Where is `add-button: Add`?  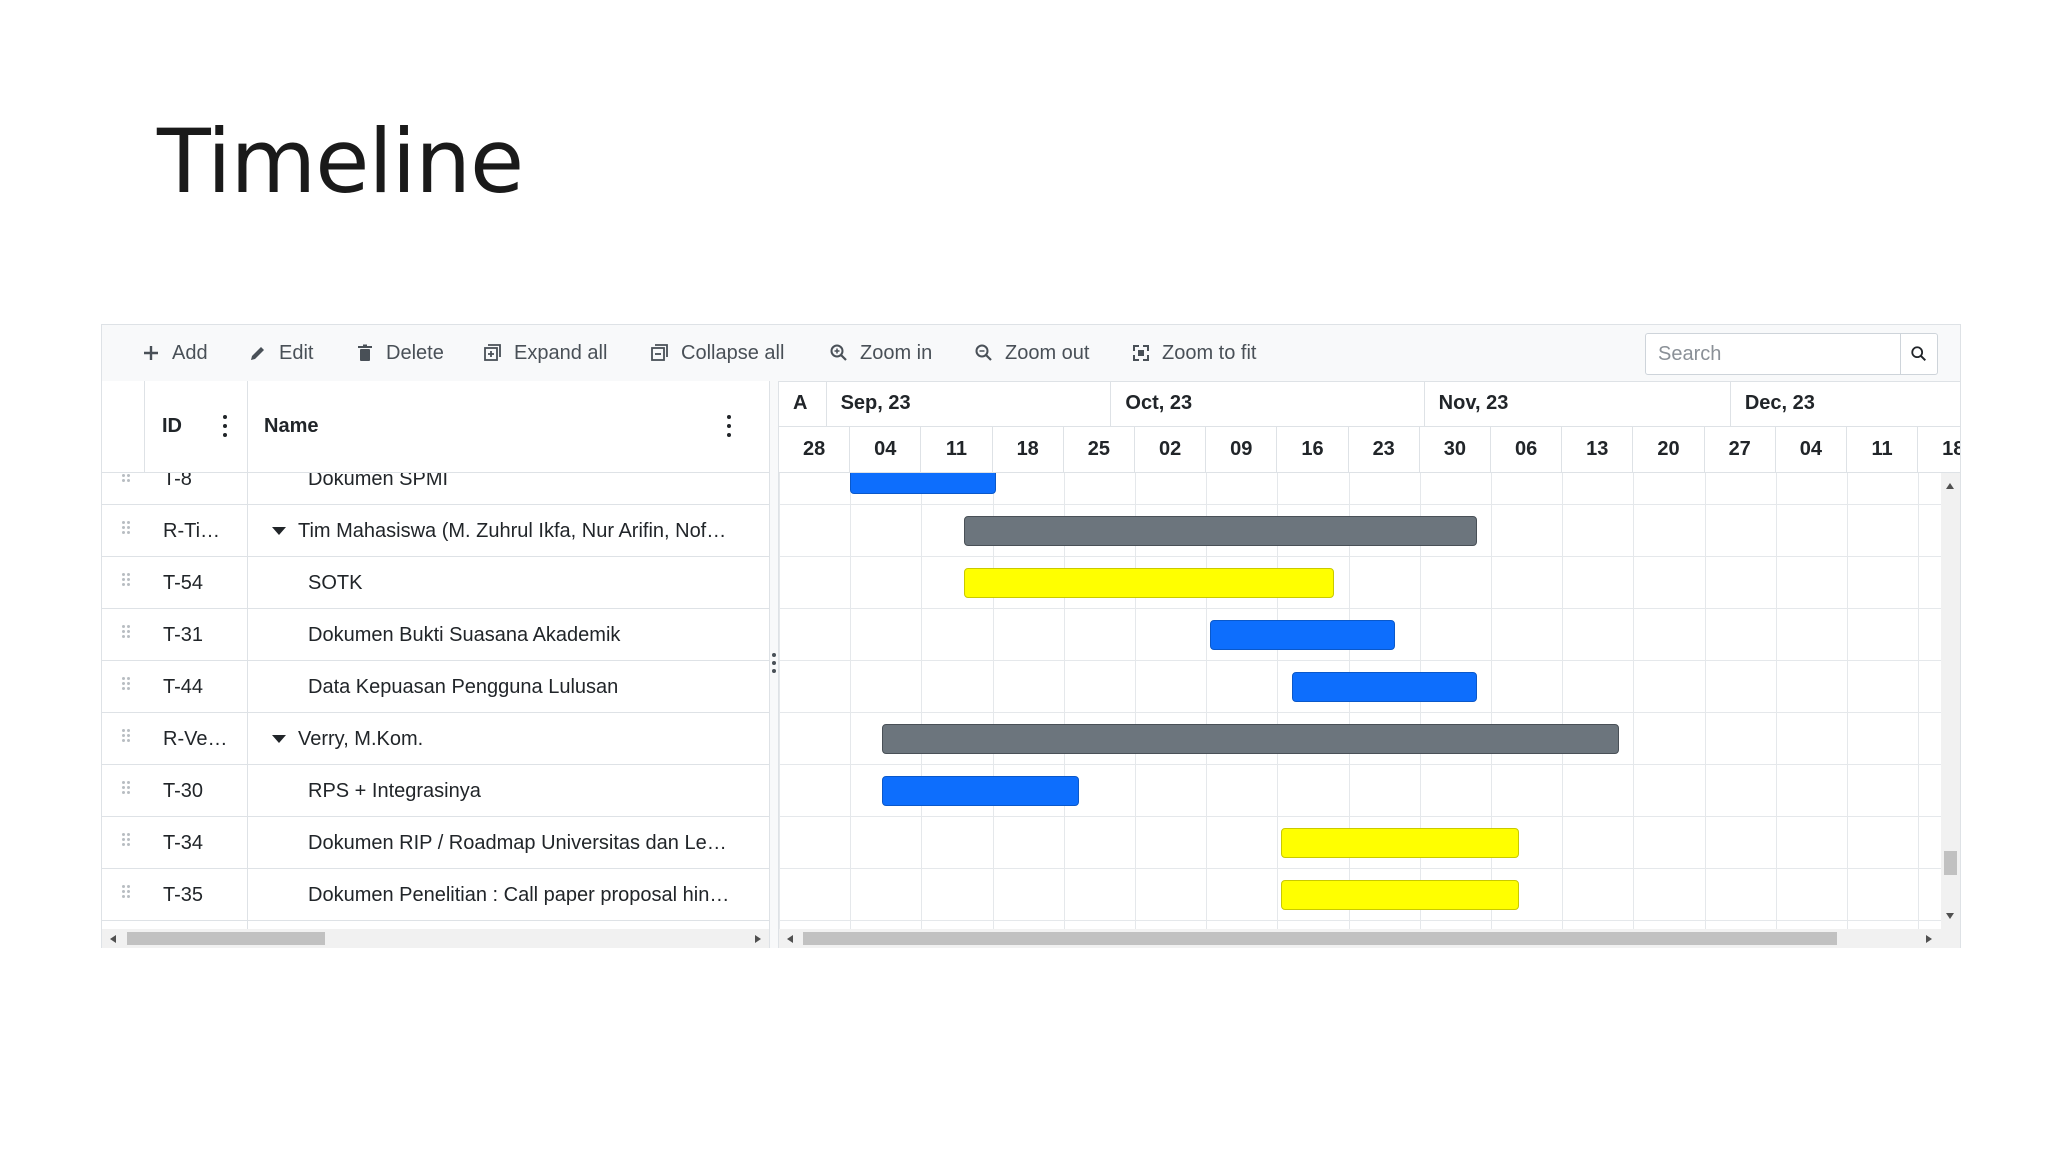
add-button: Add is located at coordinates (174, 353).